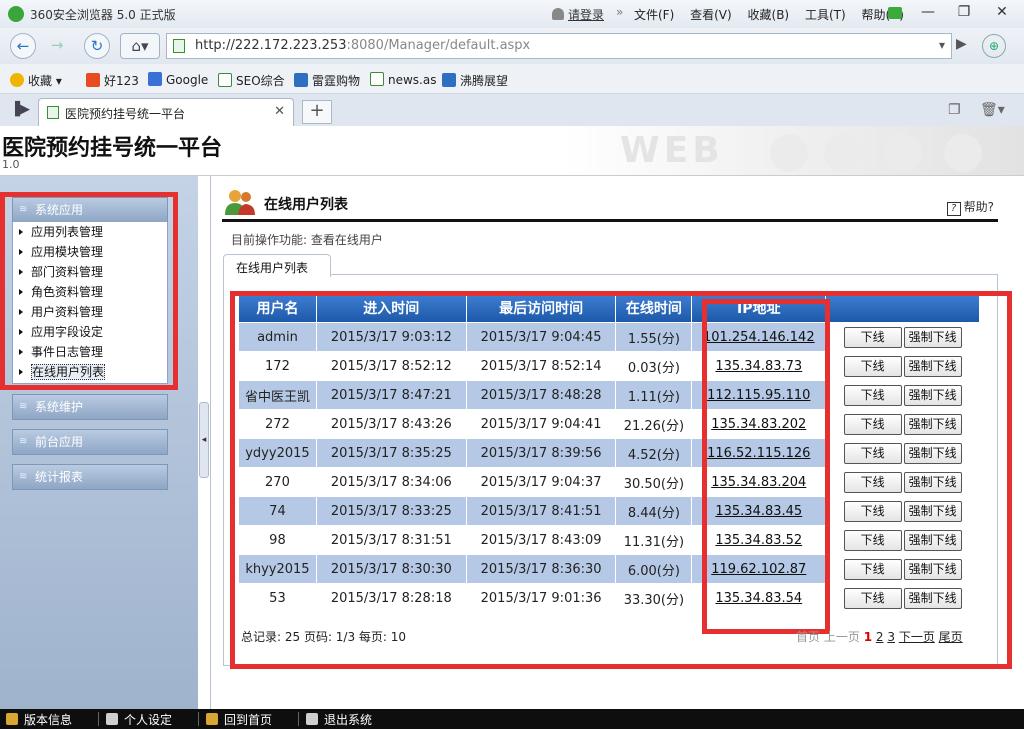 This screenshot has width=1024, height=729. Describe the element at coordinates (766, 466) in the screenshot. I see `ip-column-highlight-box` at that location.